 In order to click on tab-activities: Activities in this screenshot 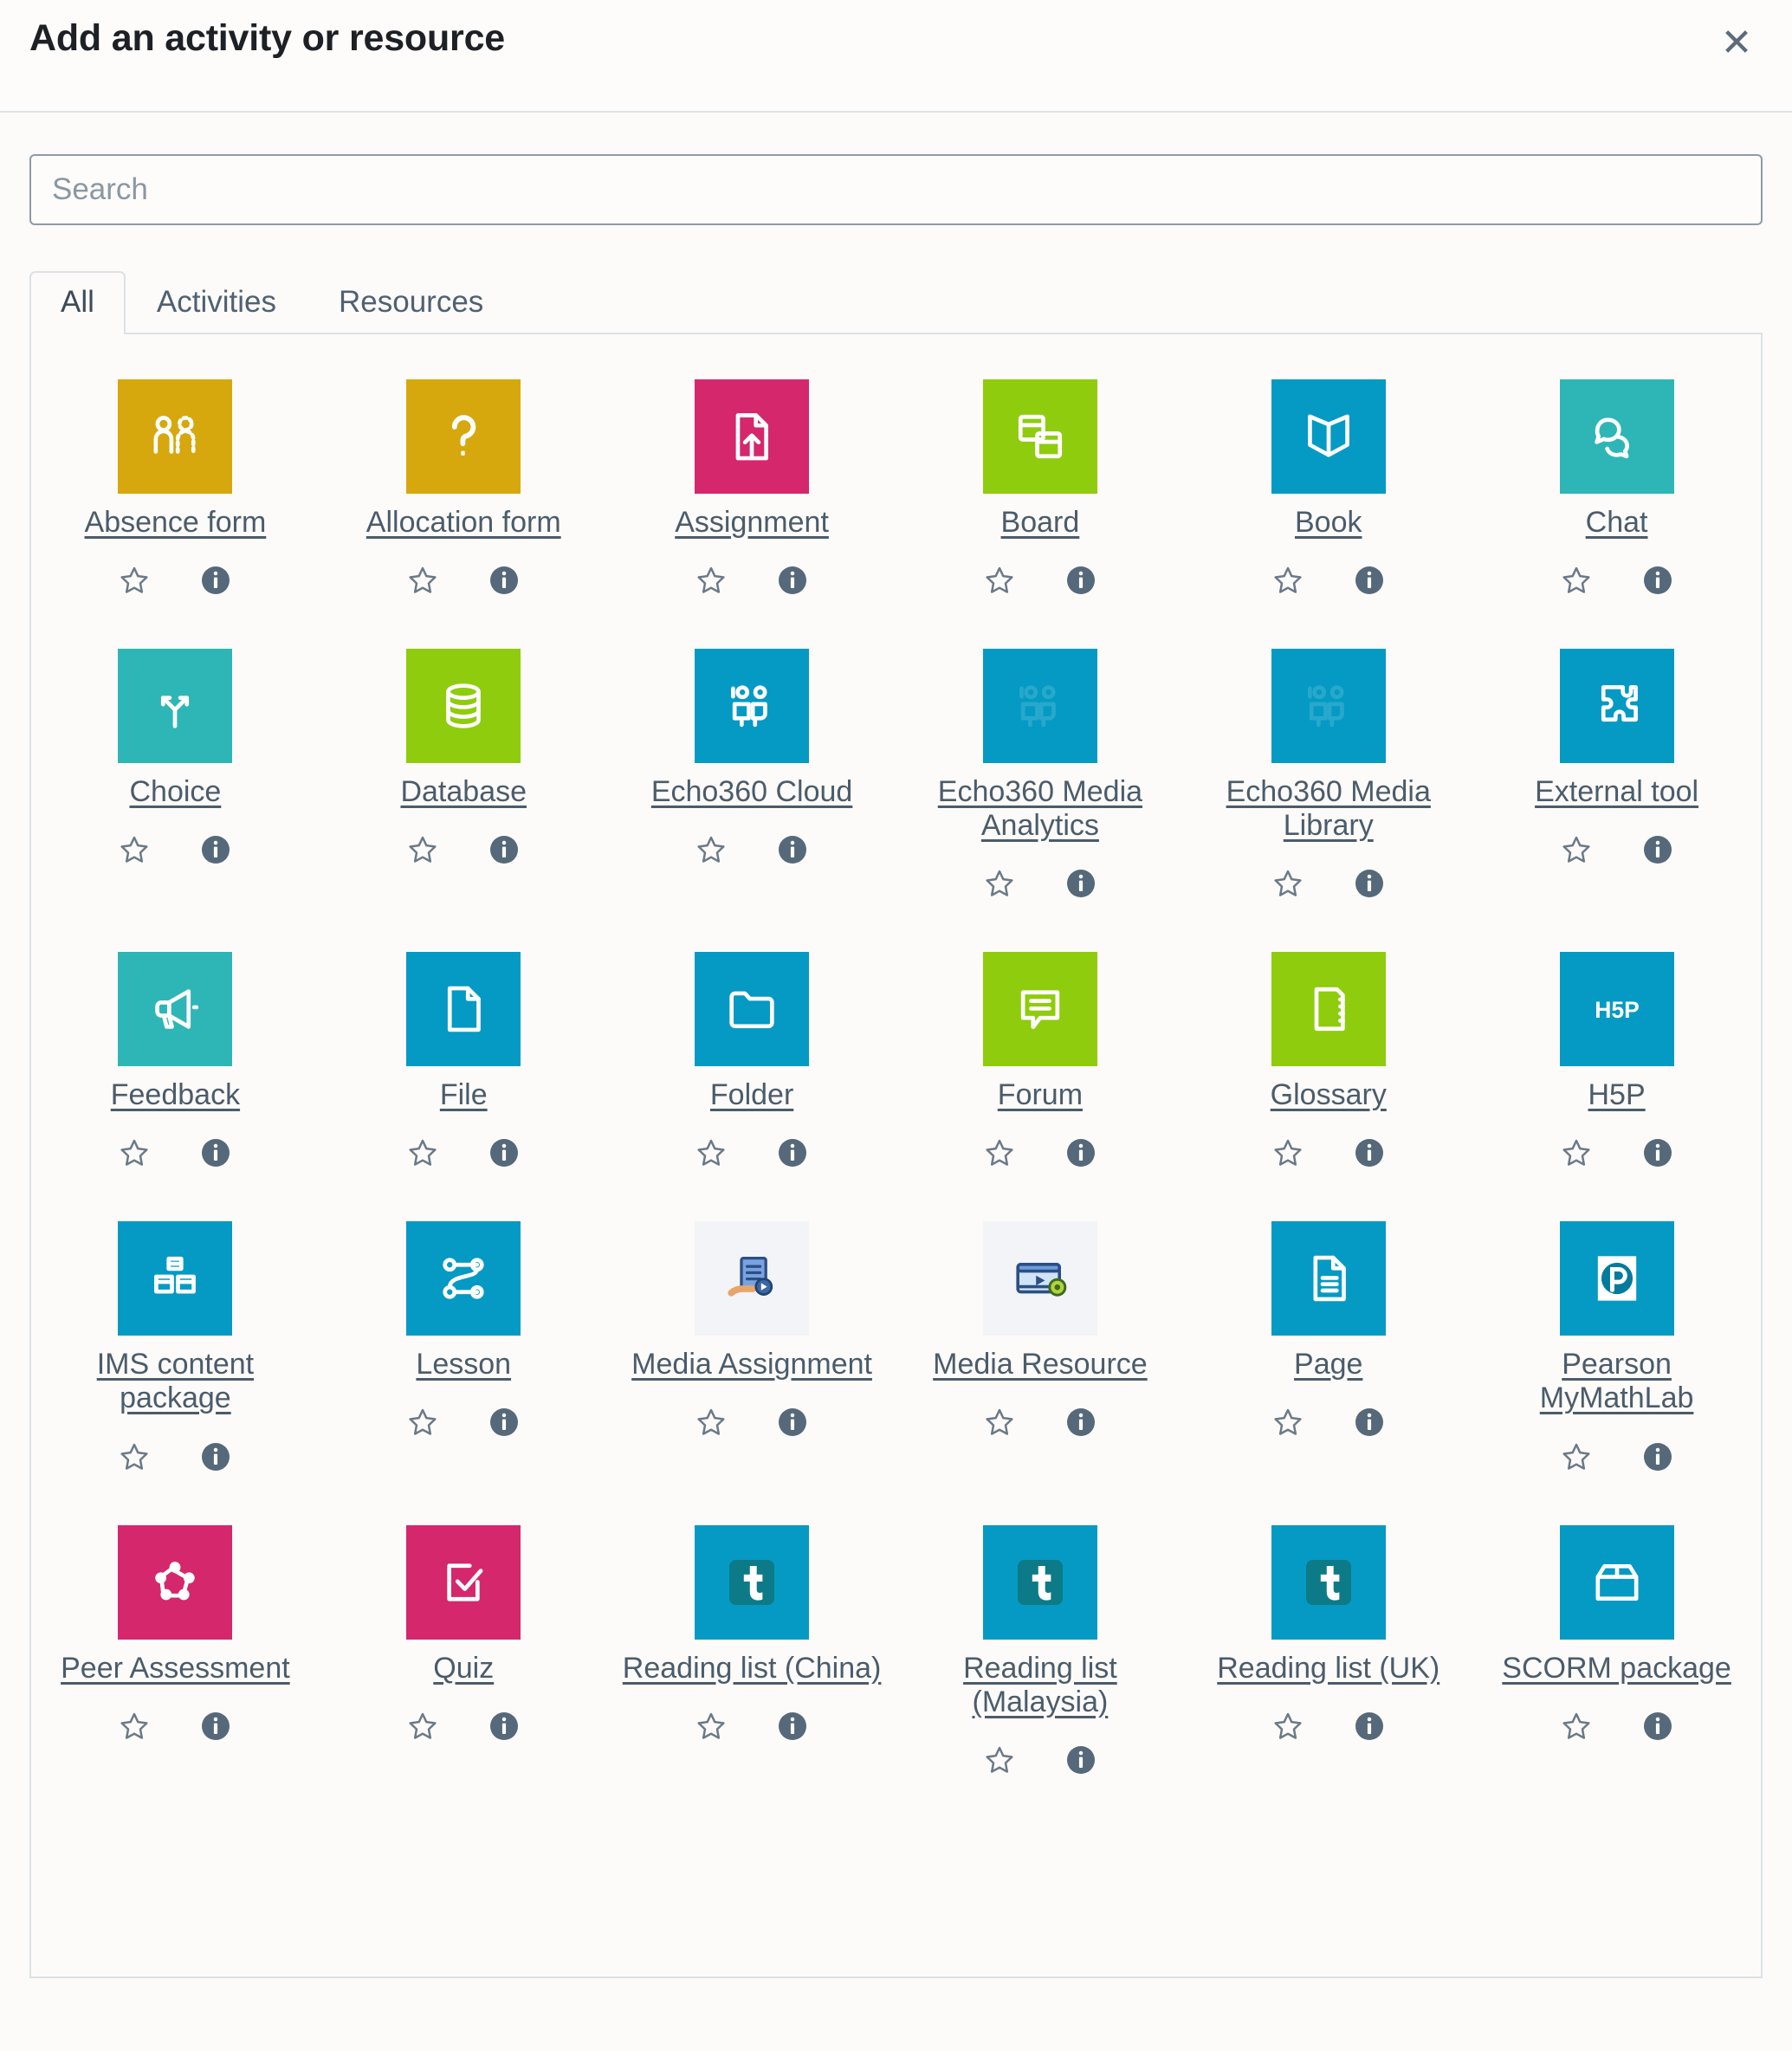, I will do `click(216, 302)`.